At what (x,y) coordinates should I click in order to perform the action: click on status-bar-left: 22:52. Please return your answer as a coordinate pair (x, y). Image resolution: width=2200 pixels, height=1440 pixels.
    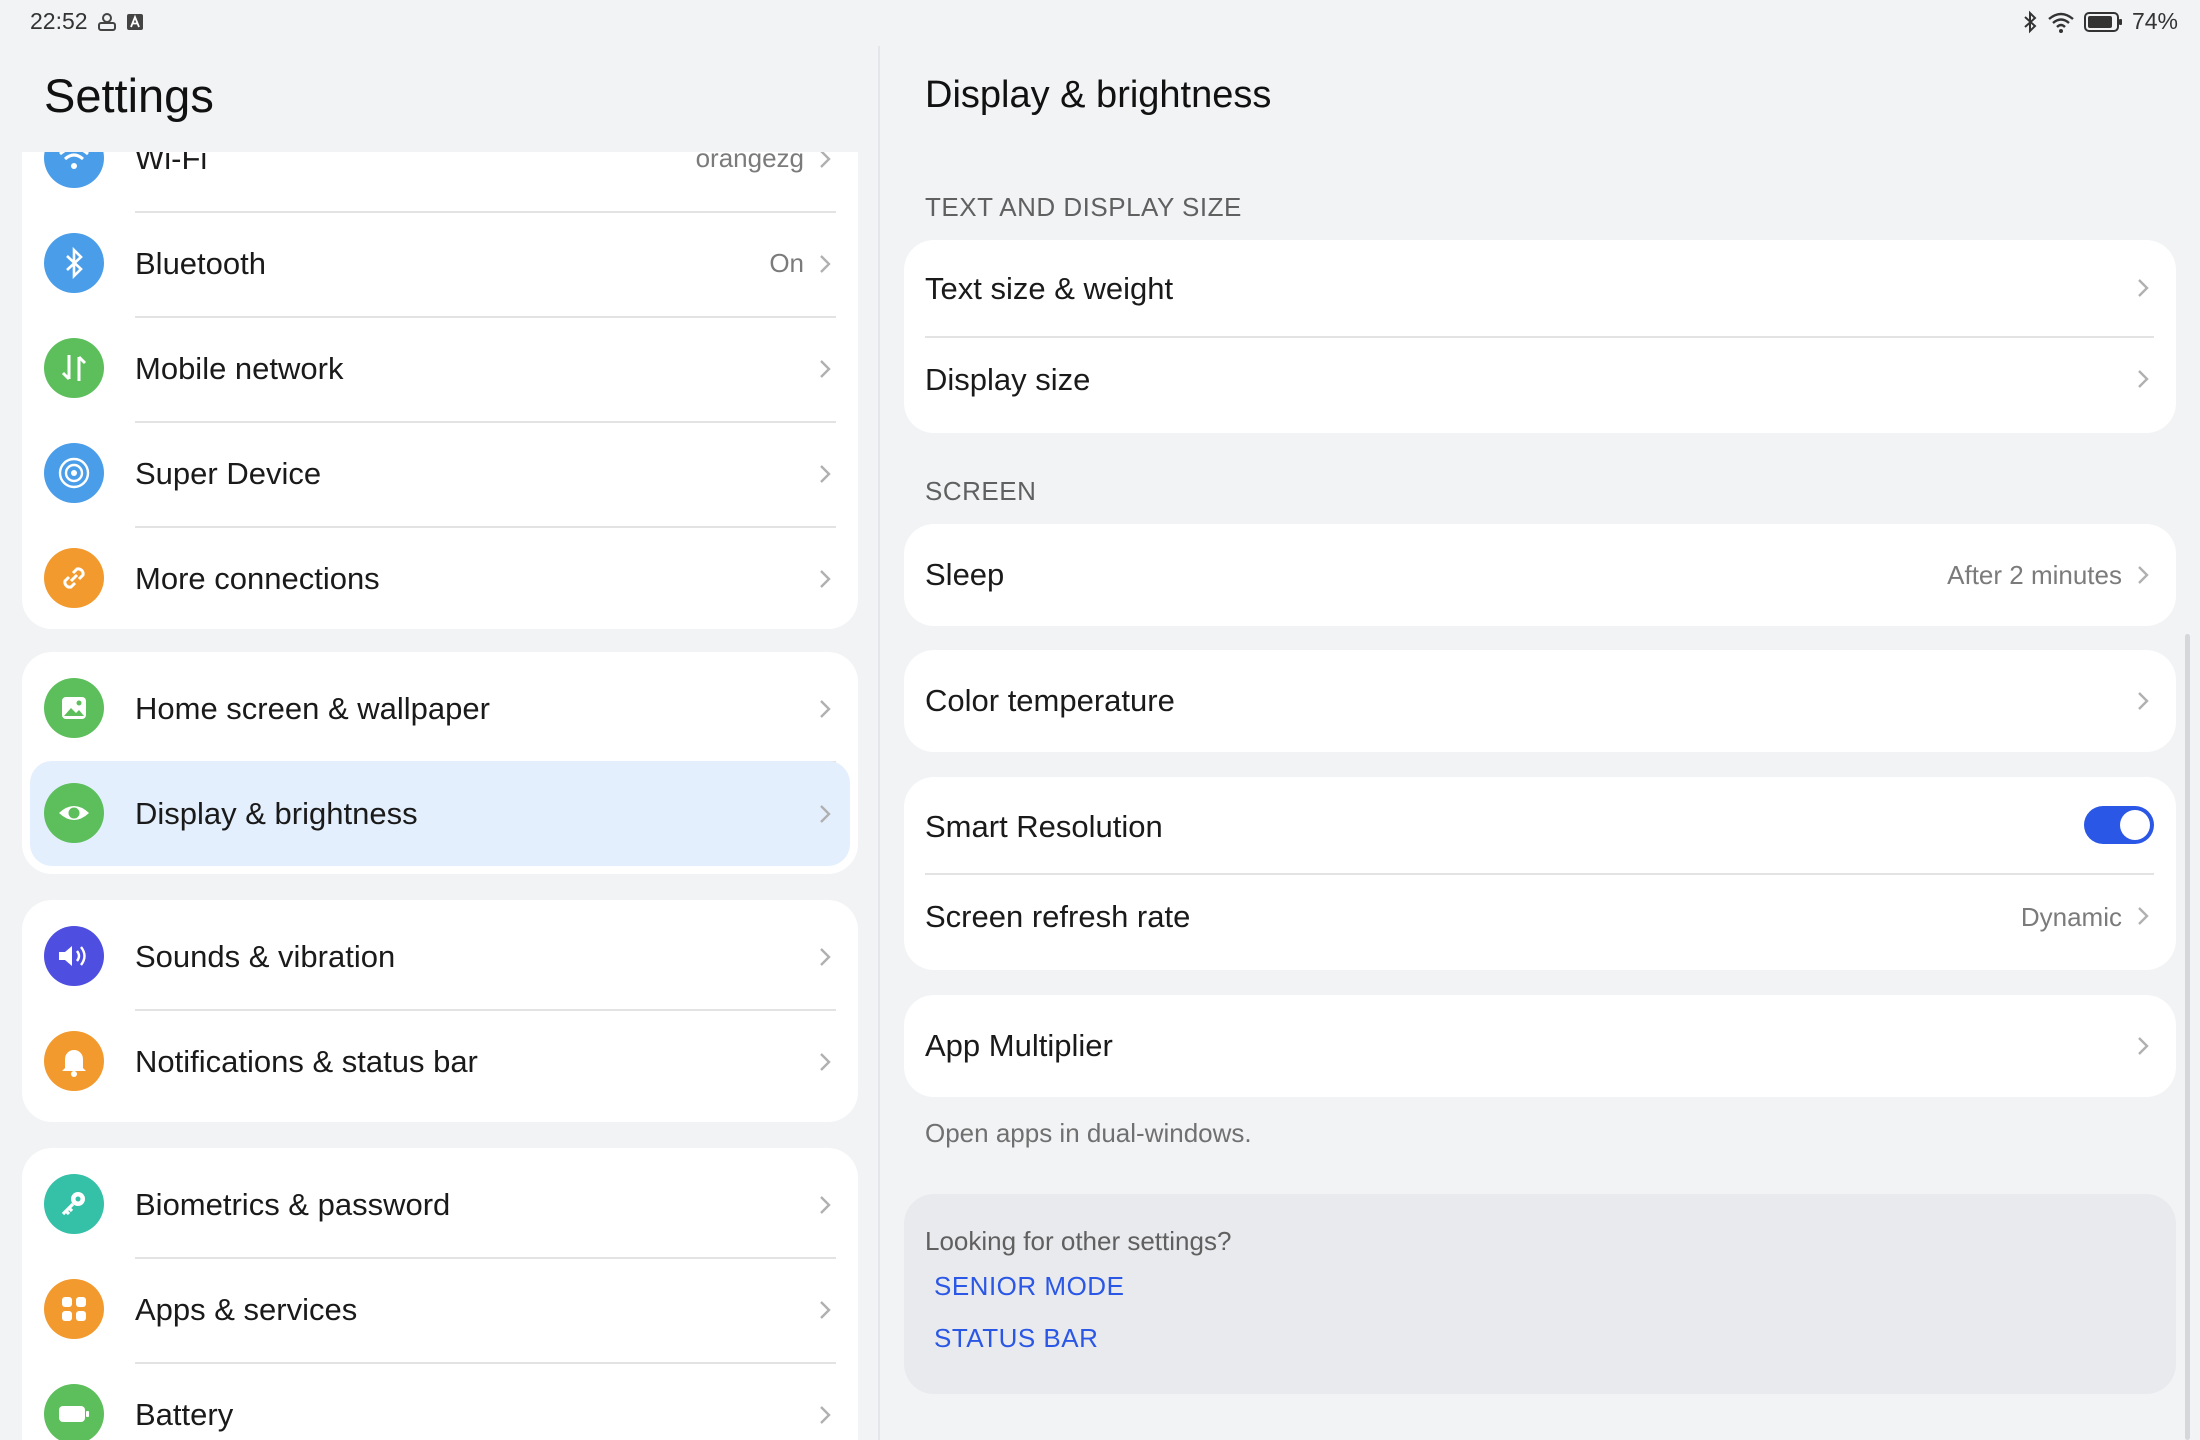
    Looking at the image, I should click on (87, 21).